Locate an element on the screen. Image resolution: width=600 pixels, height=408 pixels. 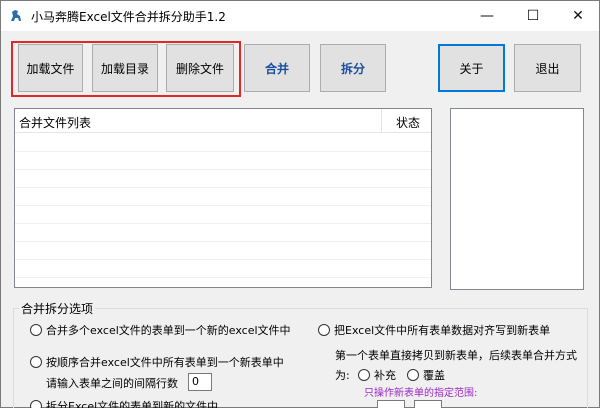
close-icon: ✕ is located at coordinates (578, 16).